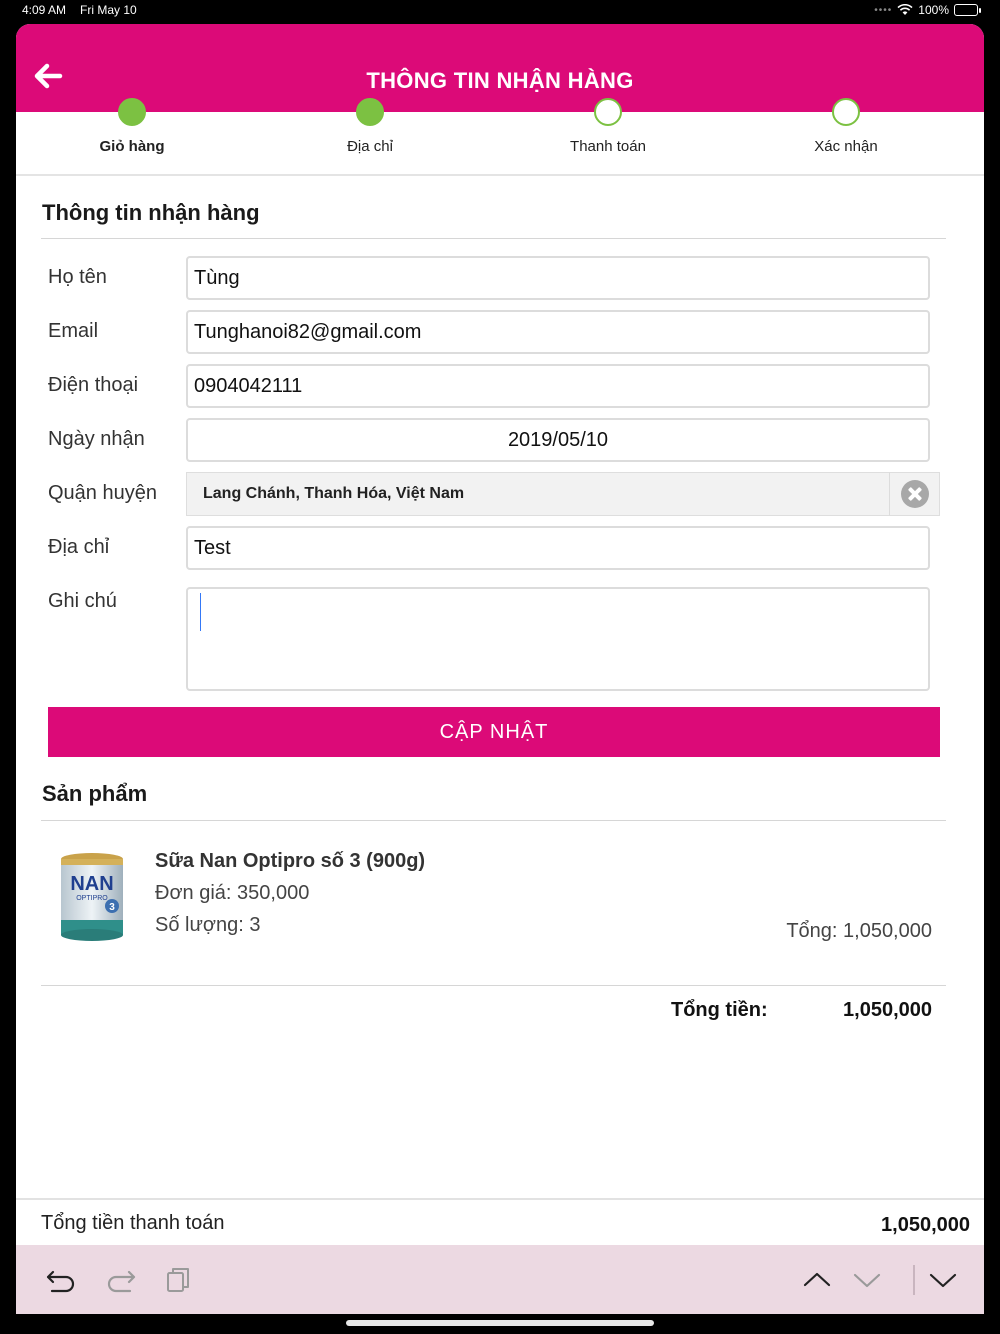 The height and width of the screenshot is (1334, 1000). Describe the element at coordinates (500, 1222) in the screenshot. I see `payment-total-bar: Tổng tiền thanh toán 1,050,000` at that location.